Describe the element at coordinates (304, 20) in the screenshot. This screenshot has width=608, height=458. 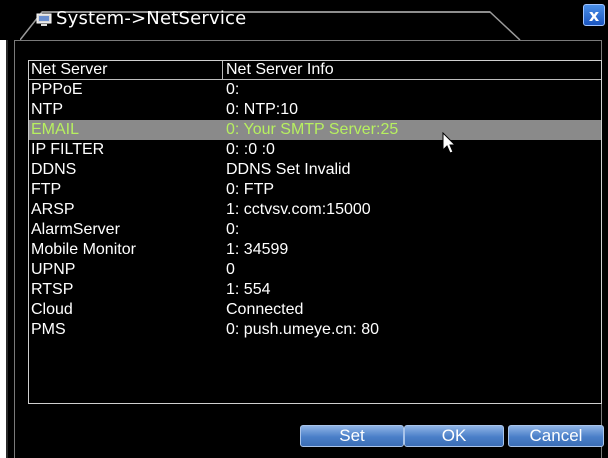
I see `title-bar: System->NetService x` at that location.